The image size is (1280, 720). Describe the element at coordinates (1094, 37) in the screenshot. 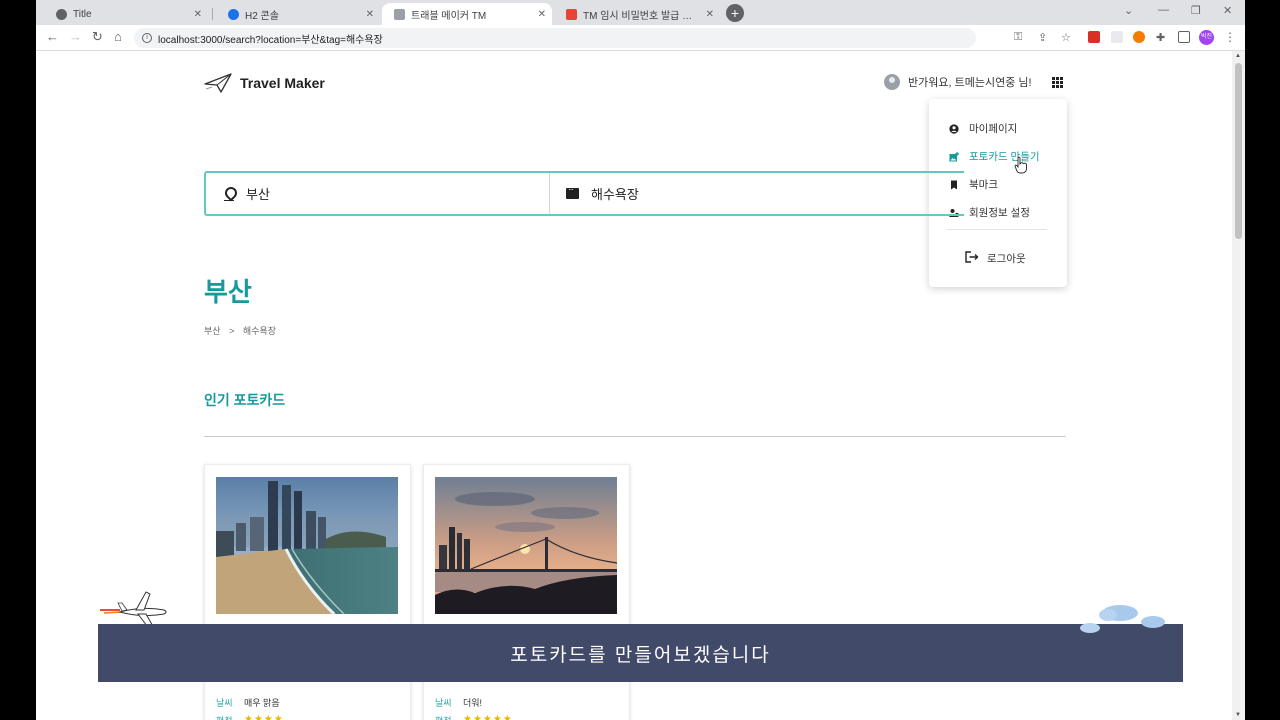

I see `extension-red-icon` at that location.